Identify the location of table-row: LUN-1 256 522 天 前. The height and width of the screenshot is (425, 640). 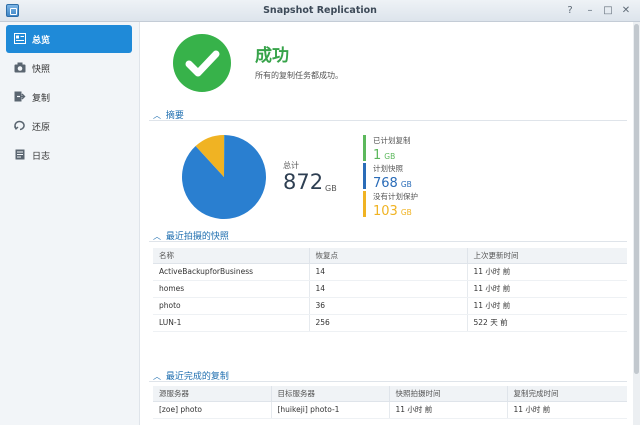
(390, 323).